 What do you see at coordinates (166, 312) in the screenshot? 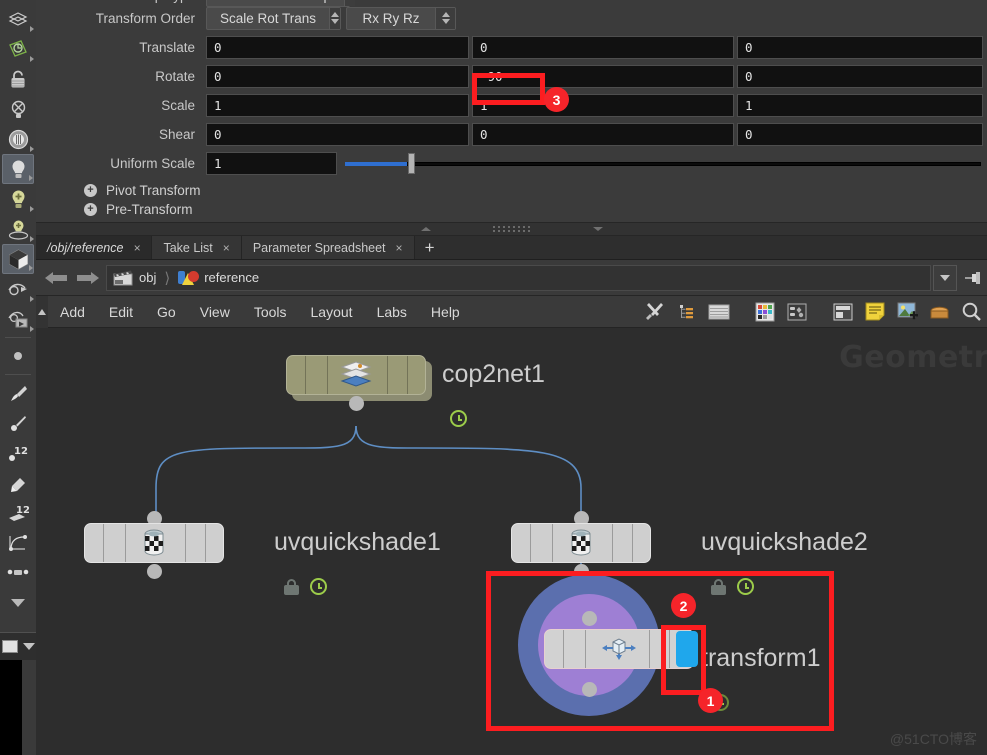
I see `menu-go: Go` at bounding box center [166, 312].